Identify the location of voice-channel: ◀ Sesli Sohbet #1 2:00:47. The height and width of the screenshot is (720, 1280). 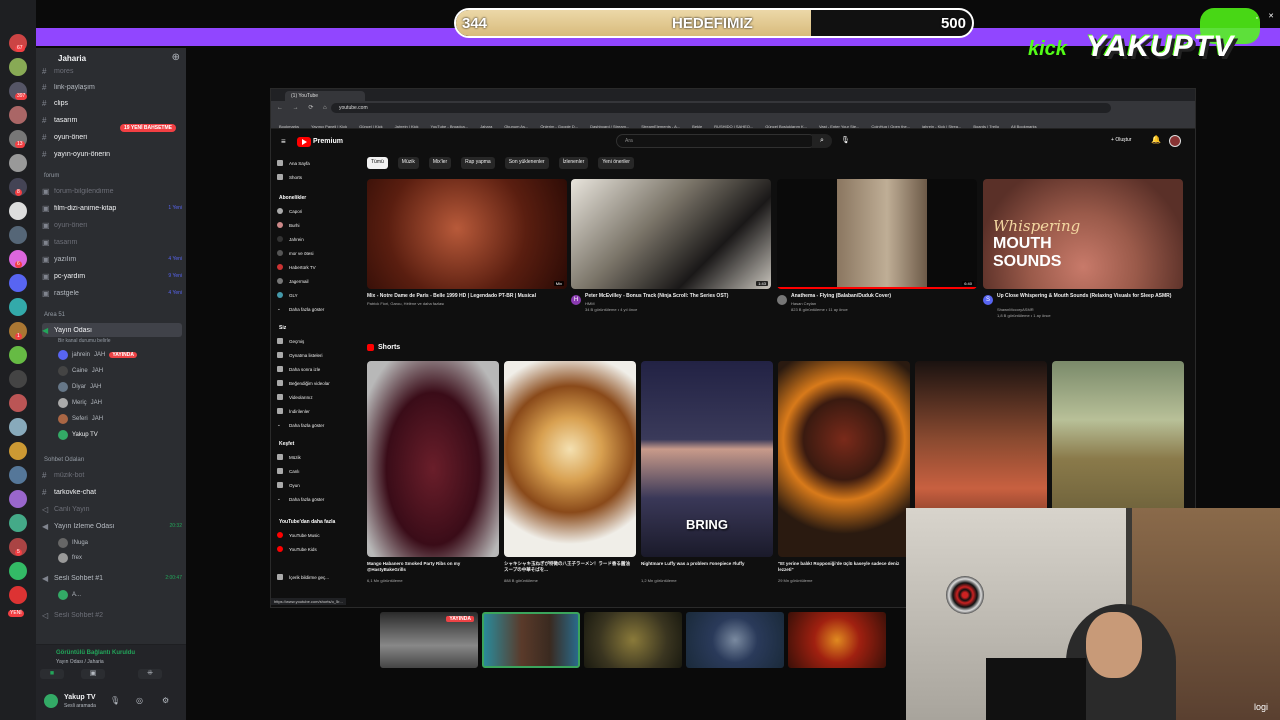
(112, 578).